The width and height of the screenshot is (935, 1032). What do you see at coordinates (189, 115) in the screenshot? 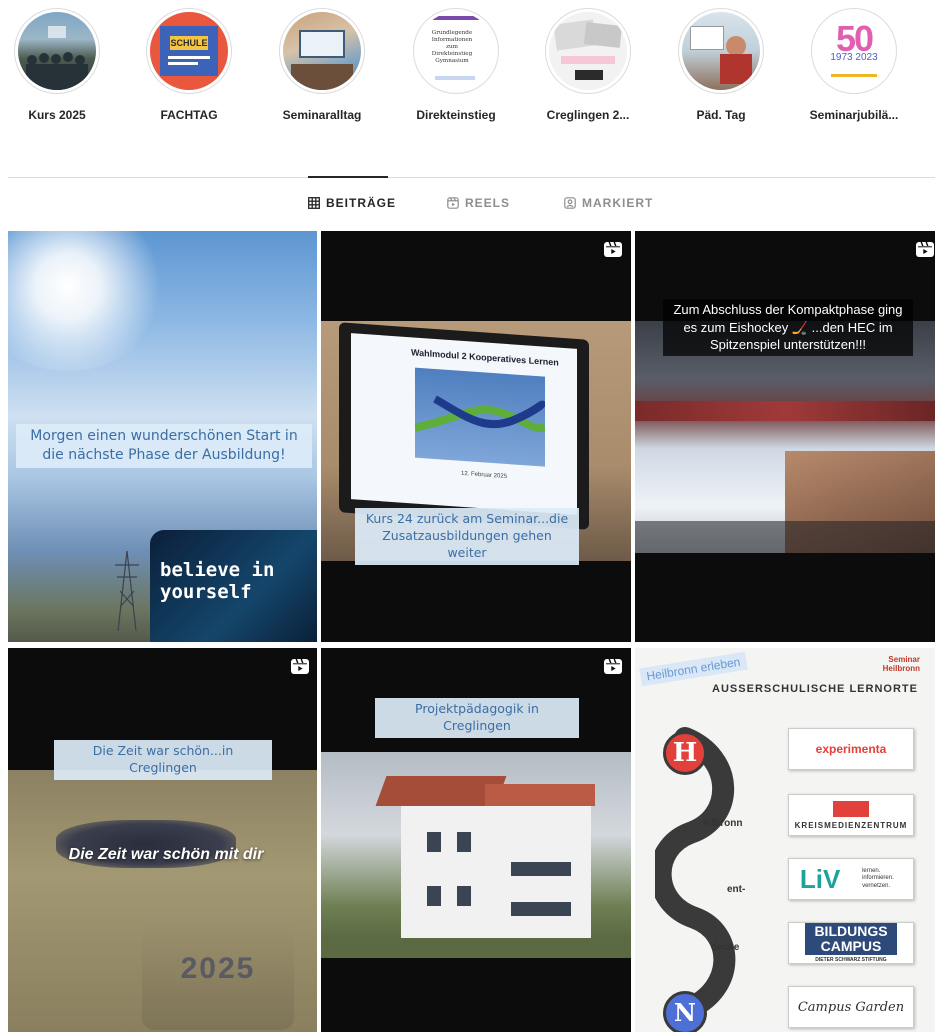
I see `highlight-label: FACHTAG` at bounding box center [189, 115].